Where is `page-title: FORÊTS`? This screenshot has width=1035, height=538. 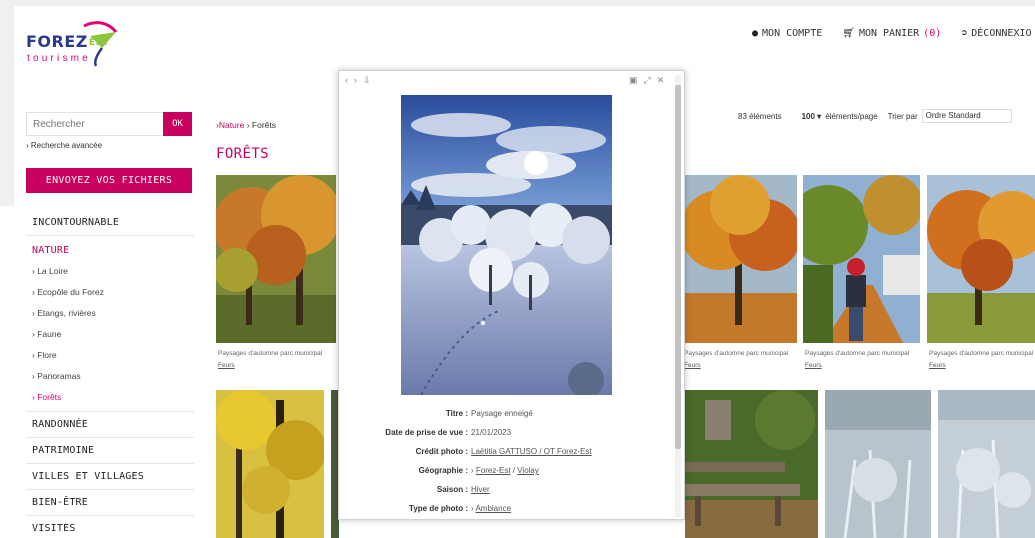 page-title: FORÊTS is located at coordinates (242, 154).